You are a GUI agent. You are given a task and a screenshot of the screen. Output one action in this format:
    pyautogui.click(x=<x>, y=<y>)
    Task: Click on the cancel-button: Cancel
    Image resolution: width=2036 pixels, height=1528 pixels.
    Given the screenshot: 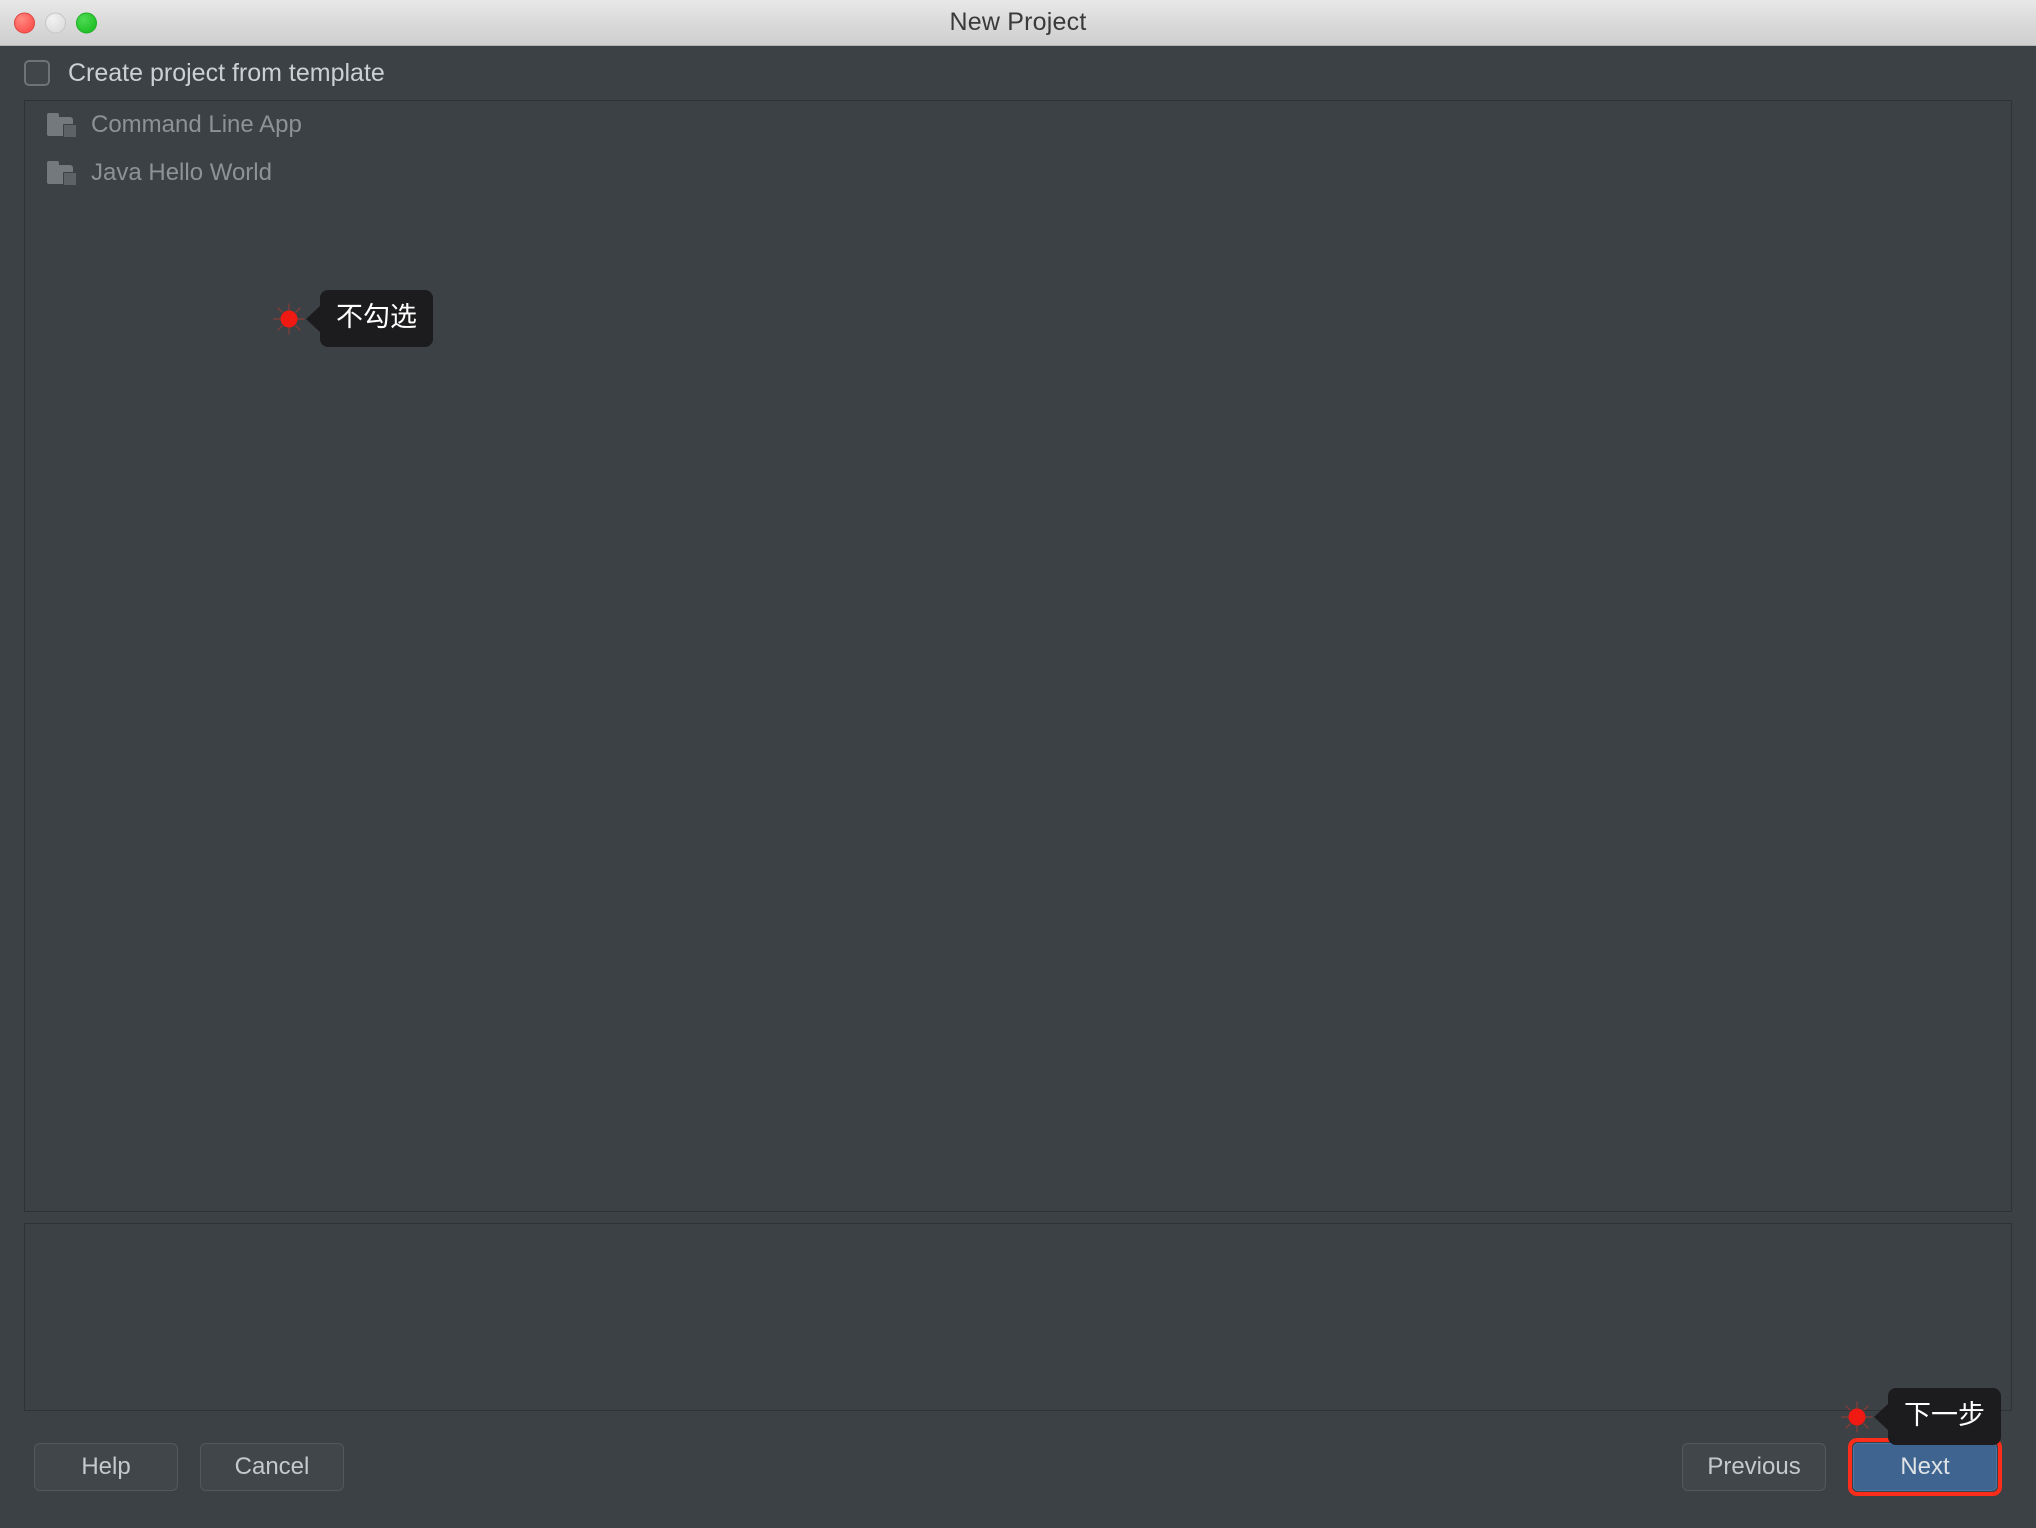 What is the action you would take?
    pyautogui.click(x=272, y=1466)
    